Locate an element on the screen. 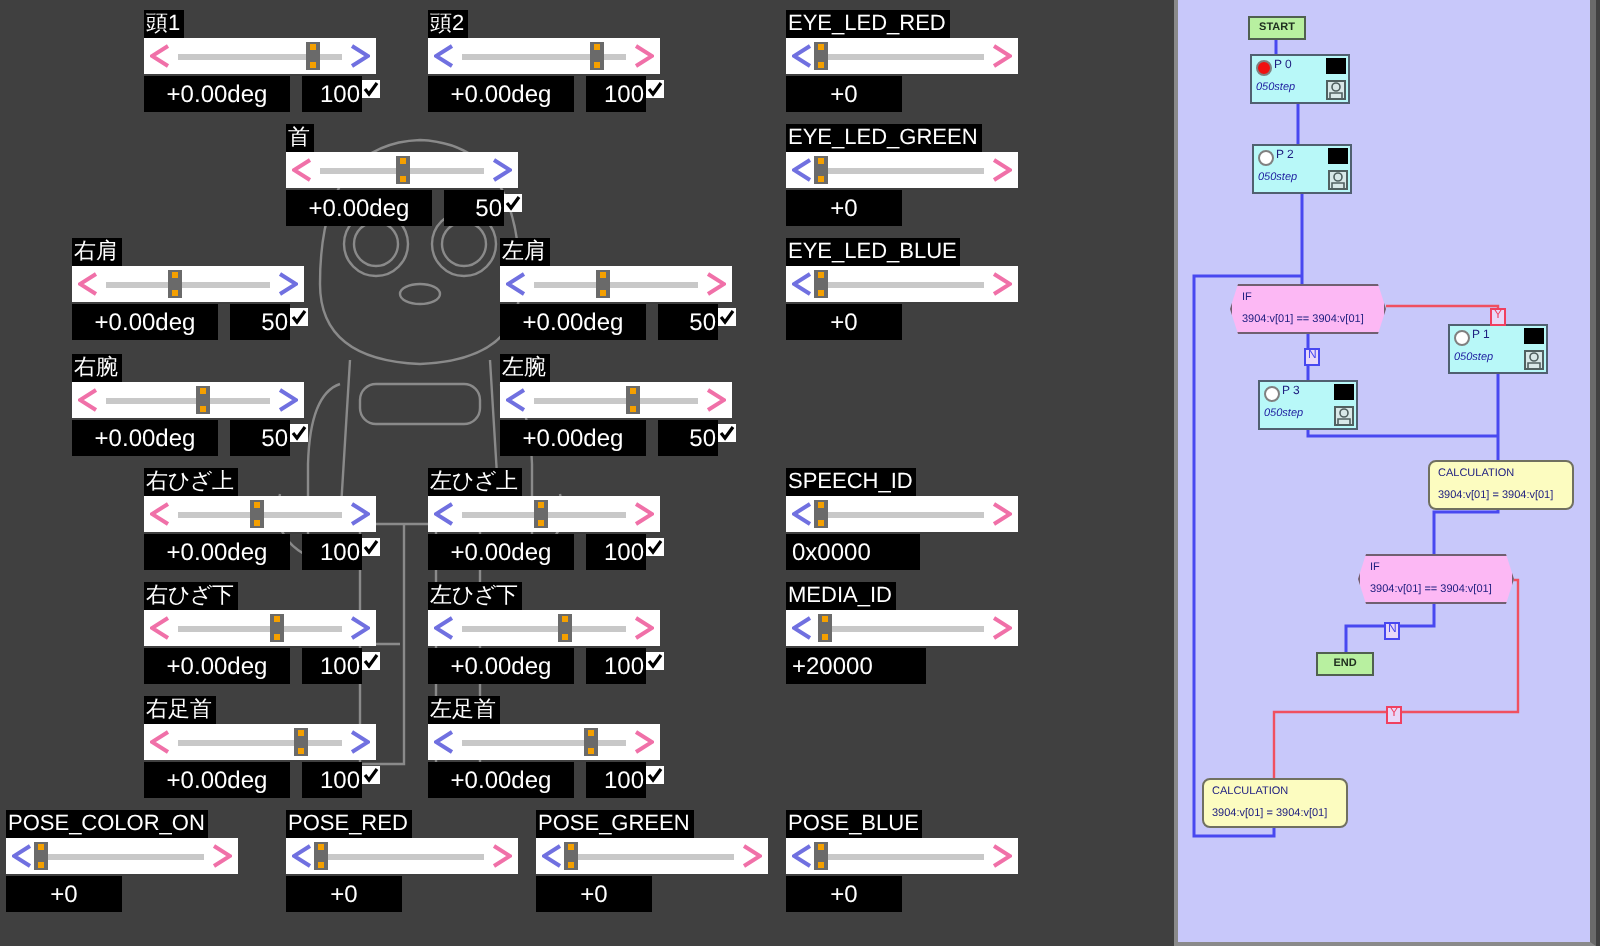 Image resolution: width=1600 pixels, height=946 pixels. parameter-label: POSE_BLUE is located at coordinates (854, 824).